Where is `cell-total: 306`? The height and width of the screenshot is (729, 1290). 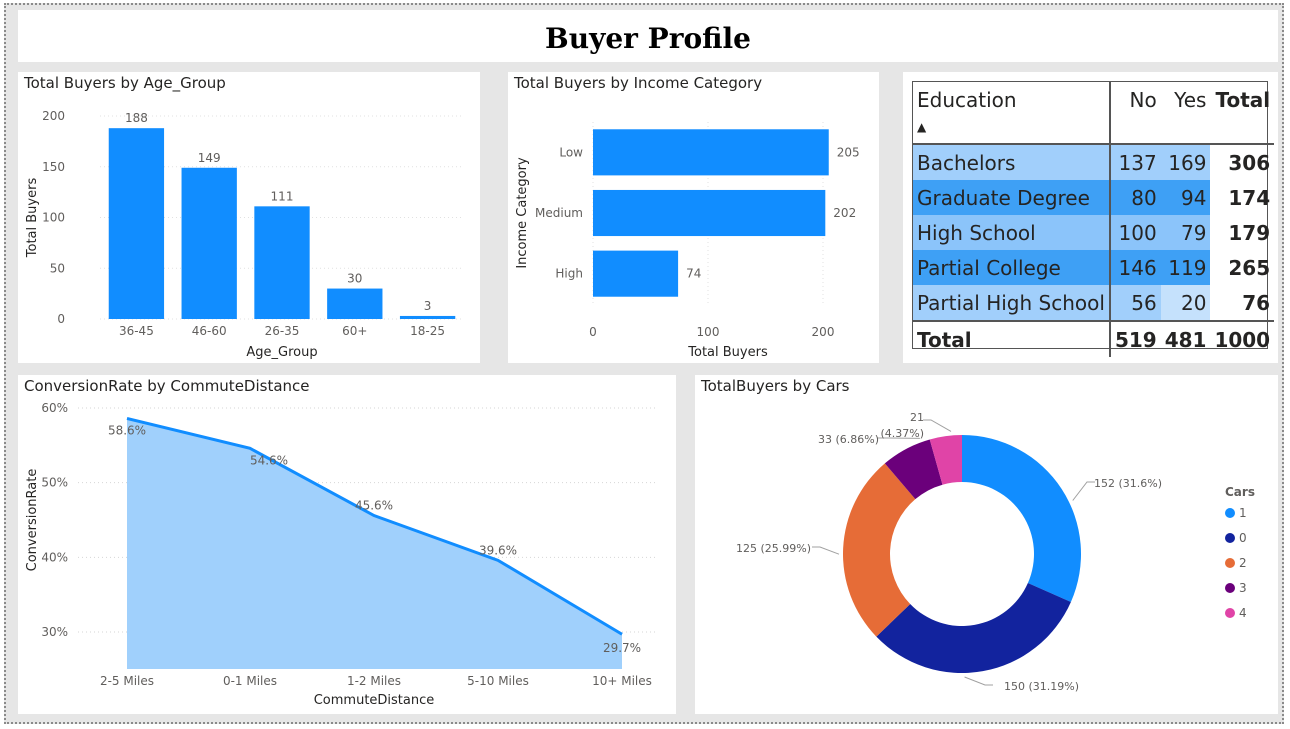
cell-total: 306 is located at coordinates (1249, 162).